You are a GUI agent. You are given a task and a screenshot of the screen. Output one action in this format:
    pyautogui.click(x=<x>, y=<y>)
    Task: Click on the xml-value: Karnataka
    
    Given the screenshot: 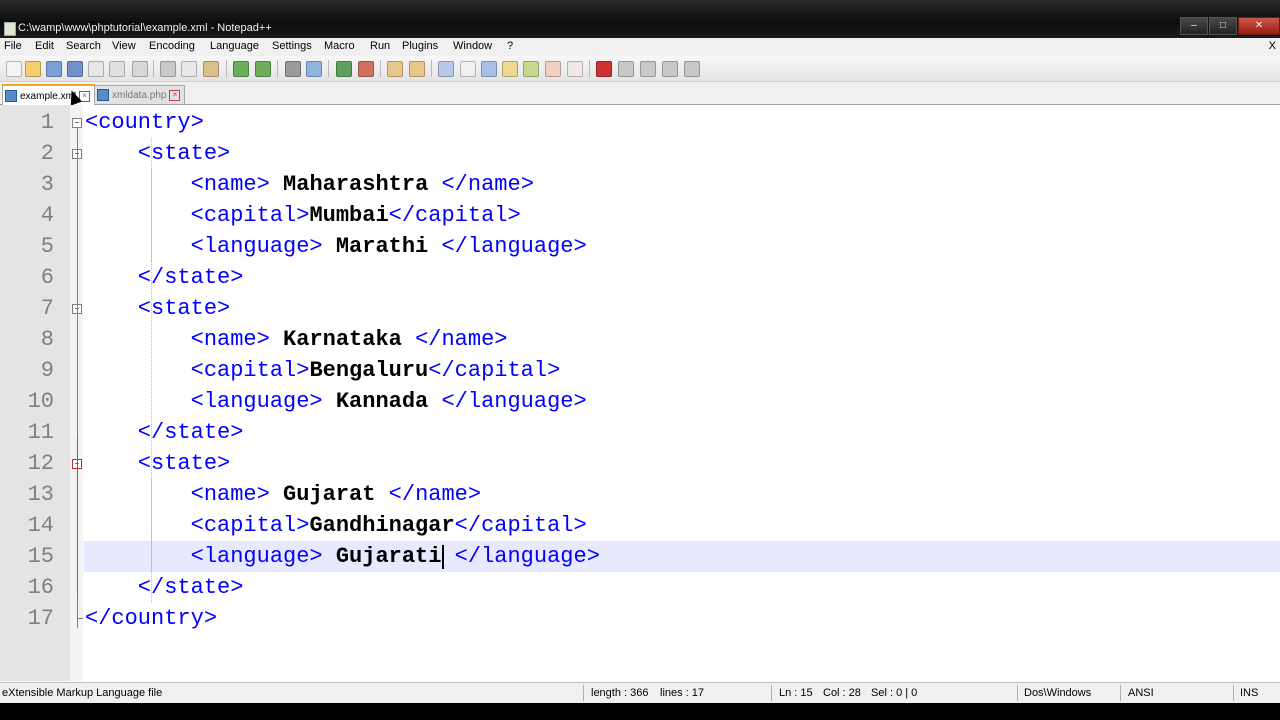 What is the action you would take?
    pyautogui.click(x=342, y=339)
    